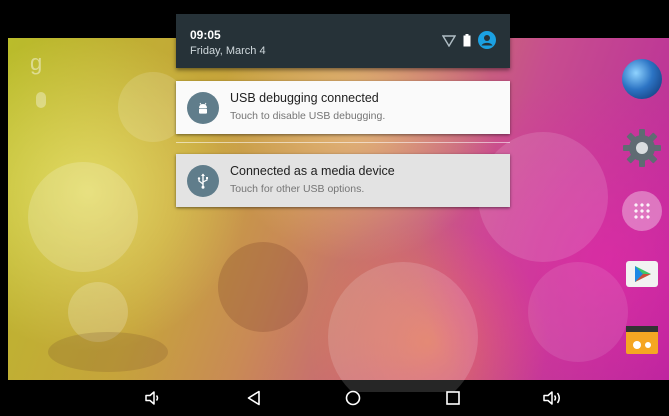 The height and width of the screenshot is (416, 669). I want to click on account-icon, so click(487, 42).